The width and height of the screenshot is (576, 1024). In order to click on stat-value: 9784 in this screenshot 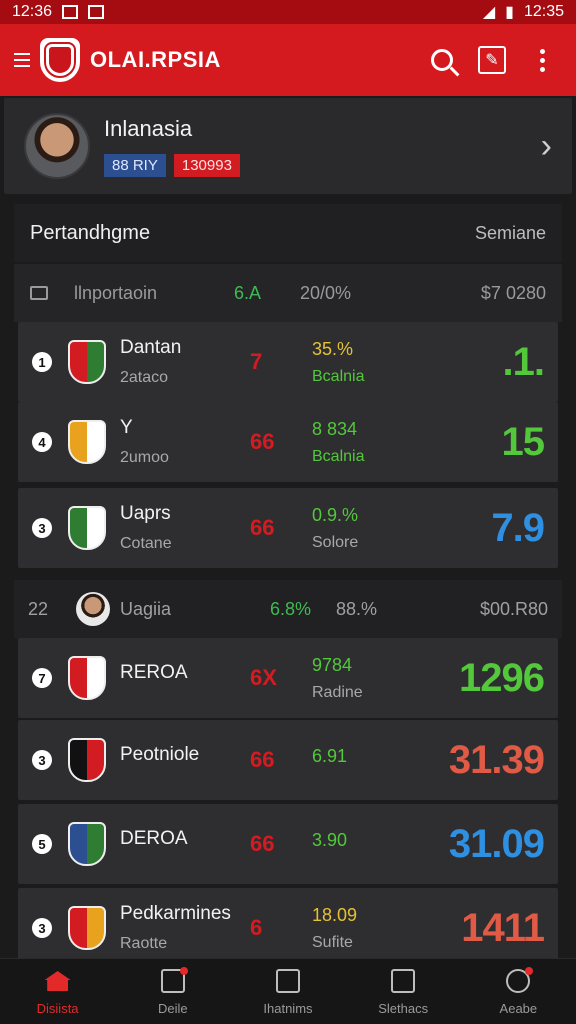, I will do `click(332, 664)`.